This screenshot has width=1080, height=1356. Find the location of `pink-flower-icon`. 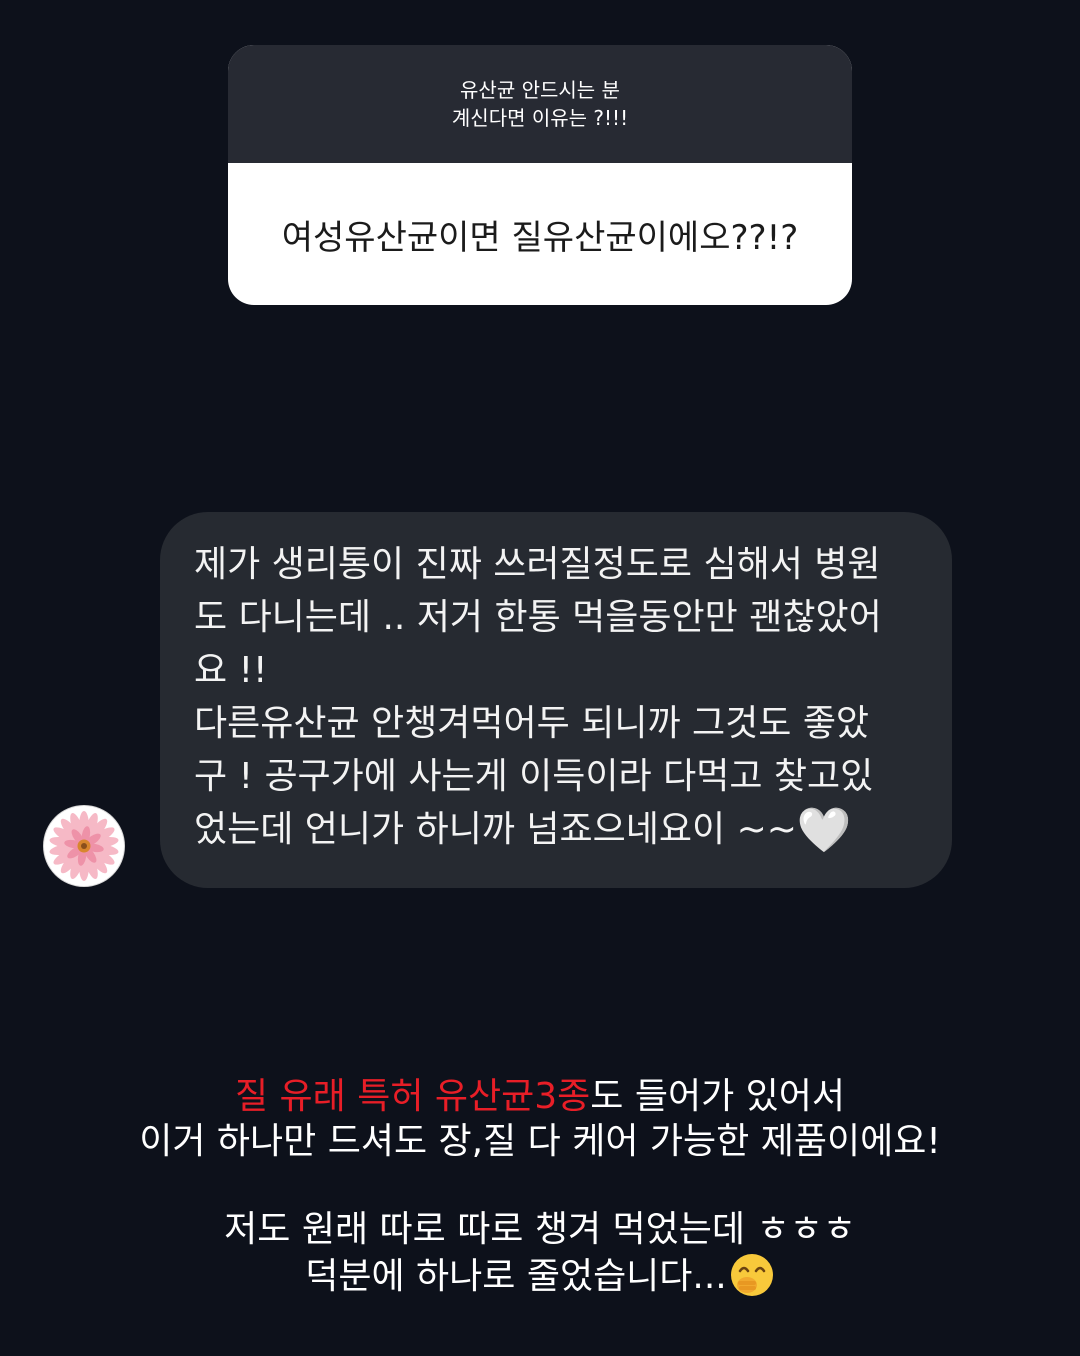

pink-flower-icon is located at coordinates (84, 846).